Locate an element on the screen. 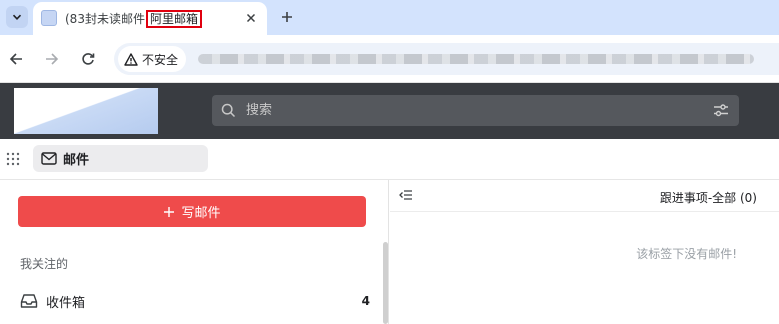  back-button is located at coordinates (16, 59).